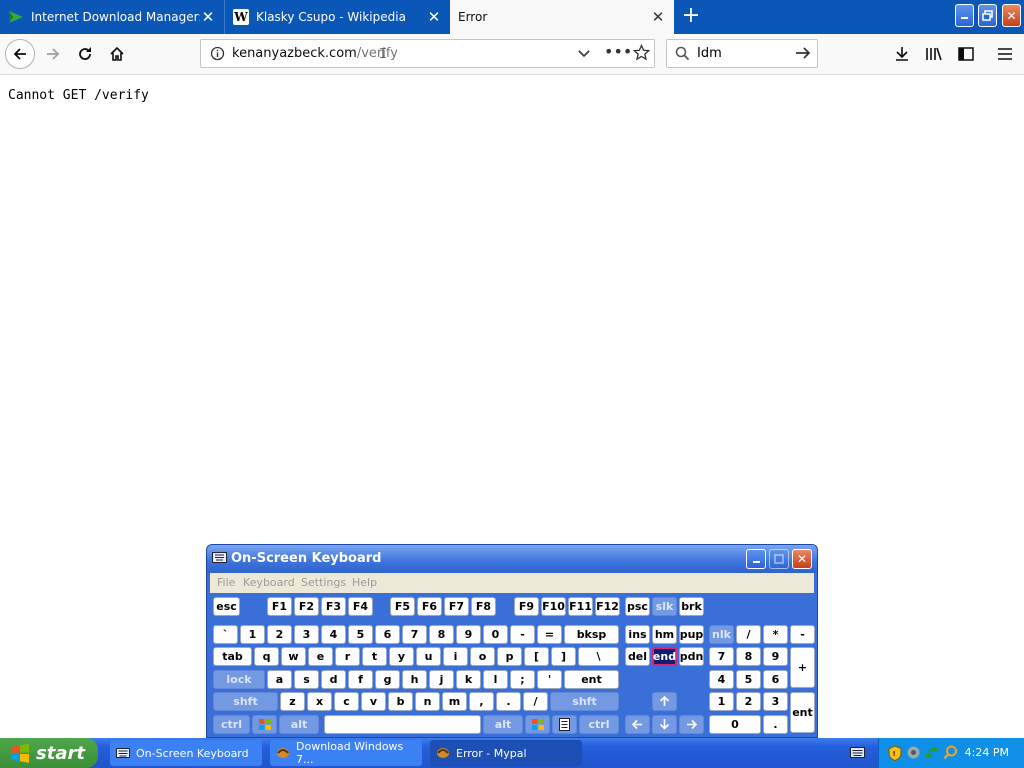 The height and width of the screenshot is (768, 1024). I want to click on key-f9: F9, so click(526, 606).